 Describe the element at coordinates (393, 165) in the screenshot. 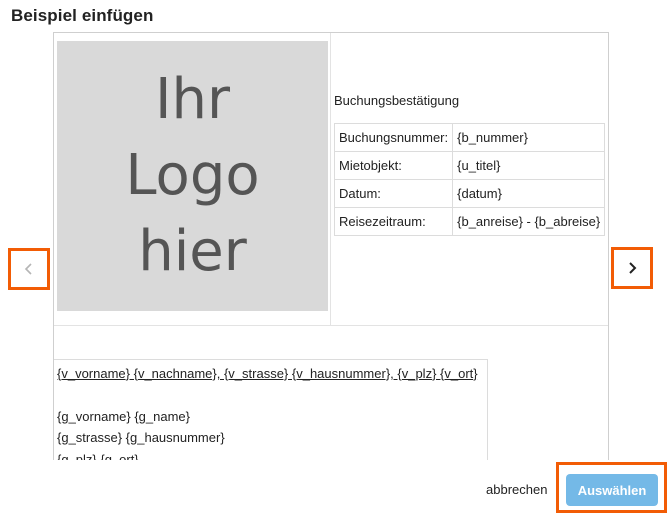

I see `row-label: Mietobjekt:` at that location.